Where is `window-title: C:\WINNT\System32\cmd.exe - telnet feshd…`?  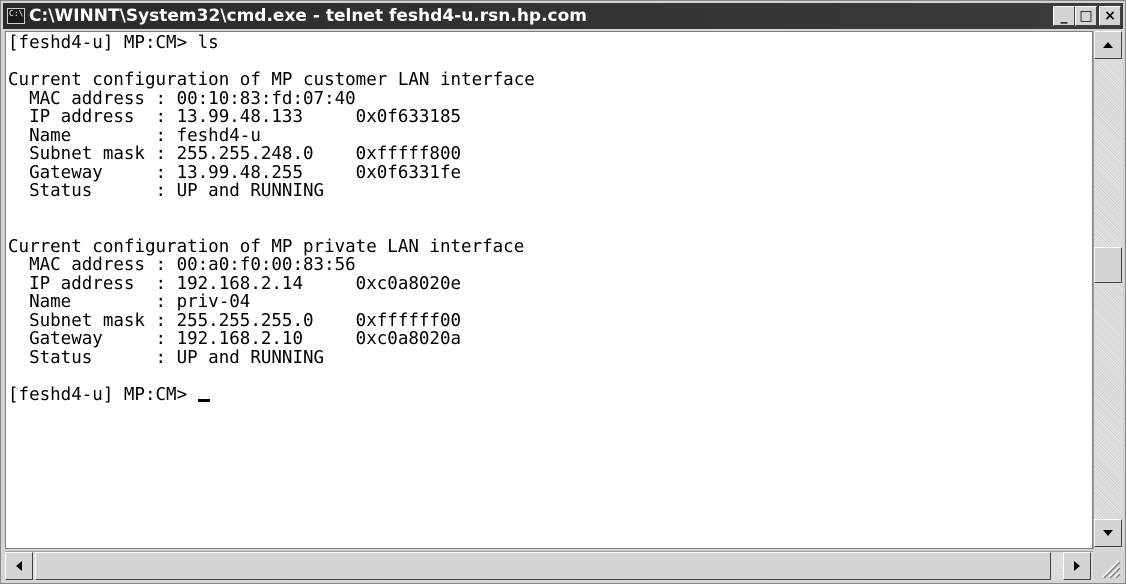
window-title: C:\WINNT\System32\cmd.exe - telnet feshd… is located at coordinates (308, 16).